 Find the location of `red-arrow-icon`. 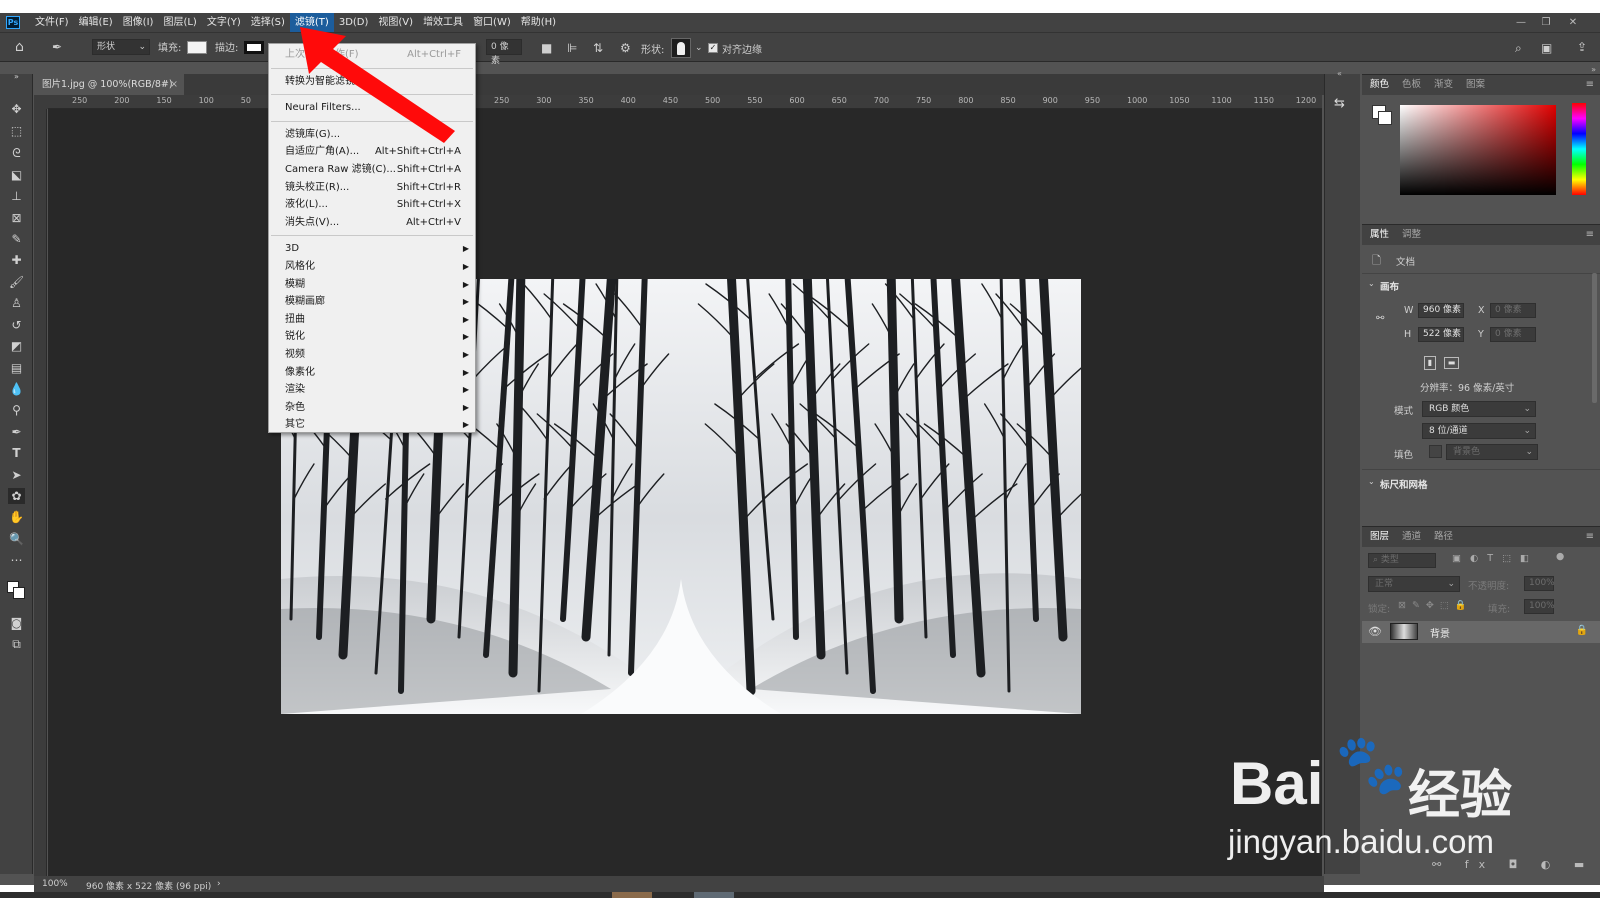

red-arrow-icon is located at coordinates (377, 85).